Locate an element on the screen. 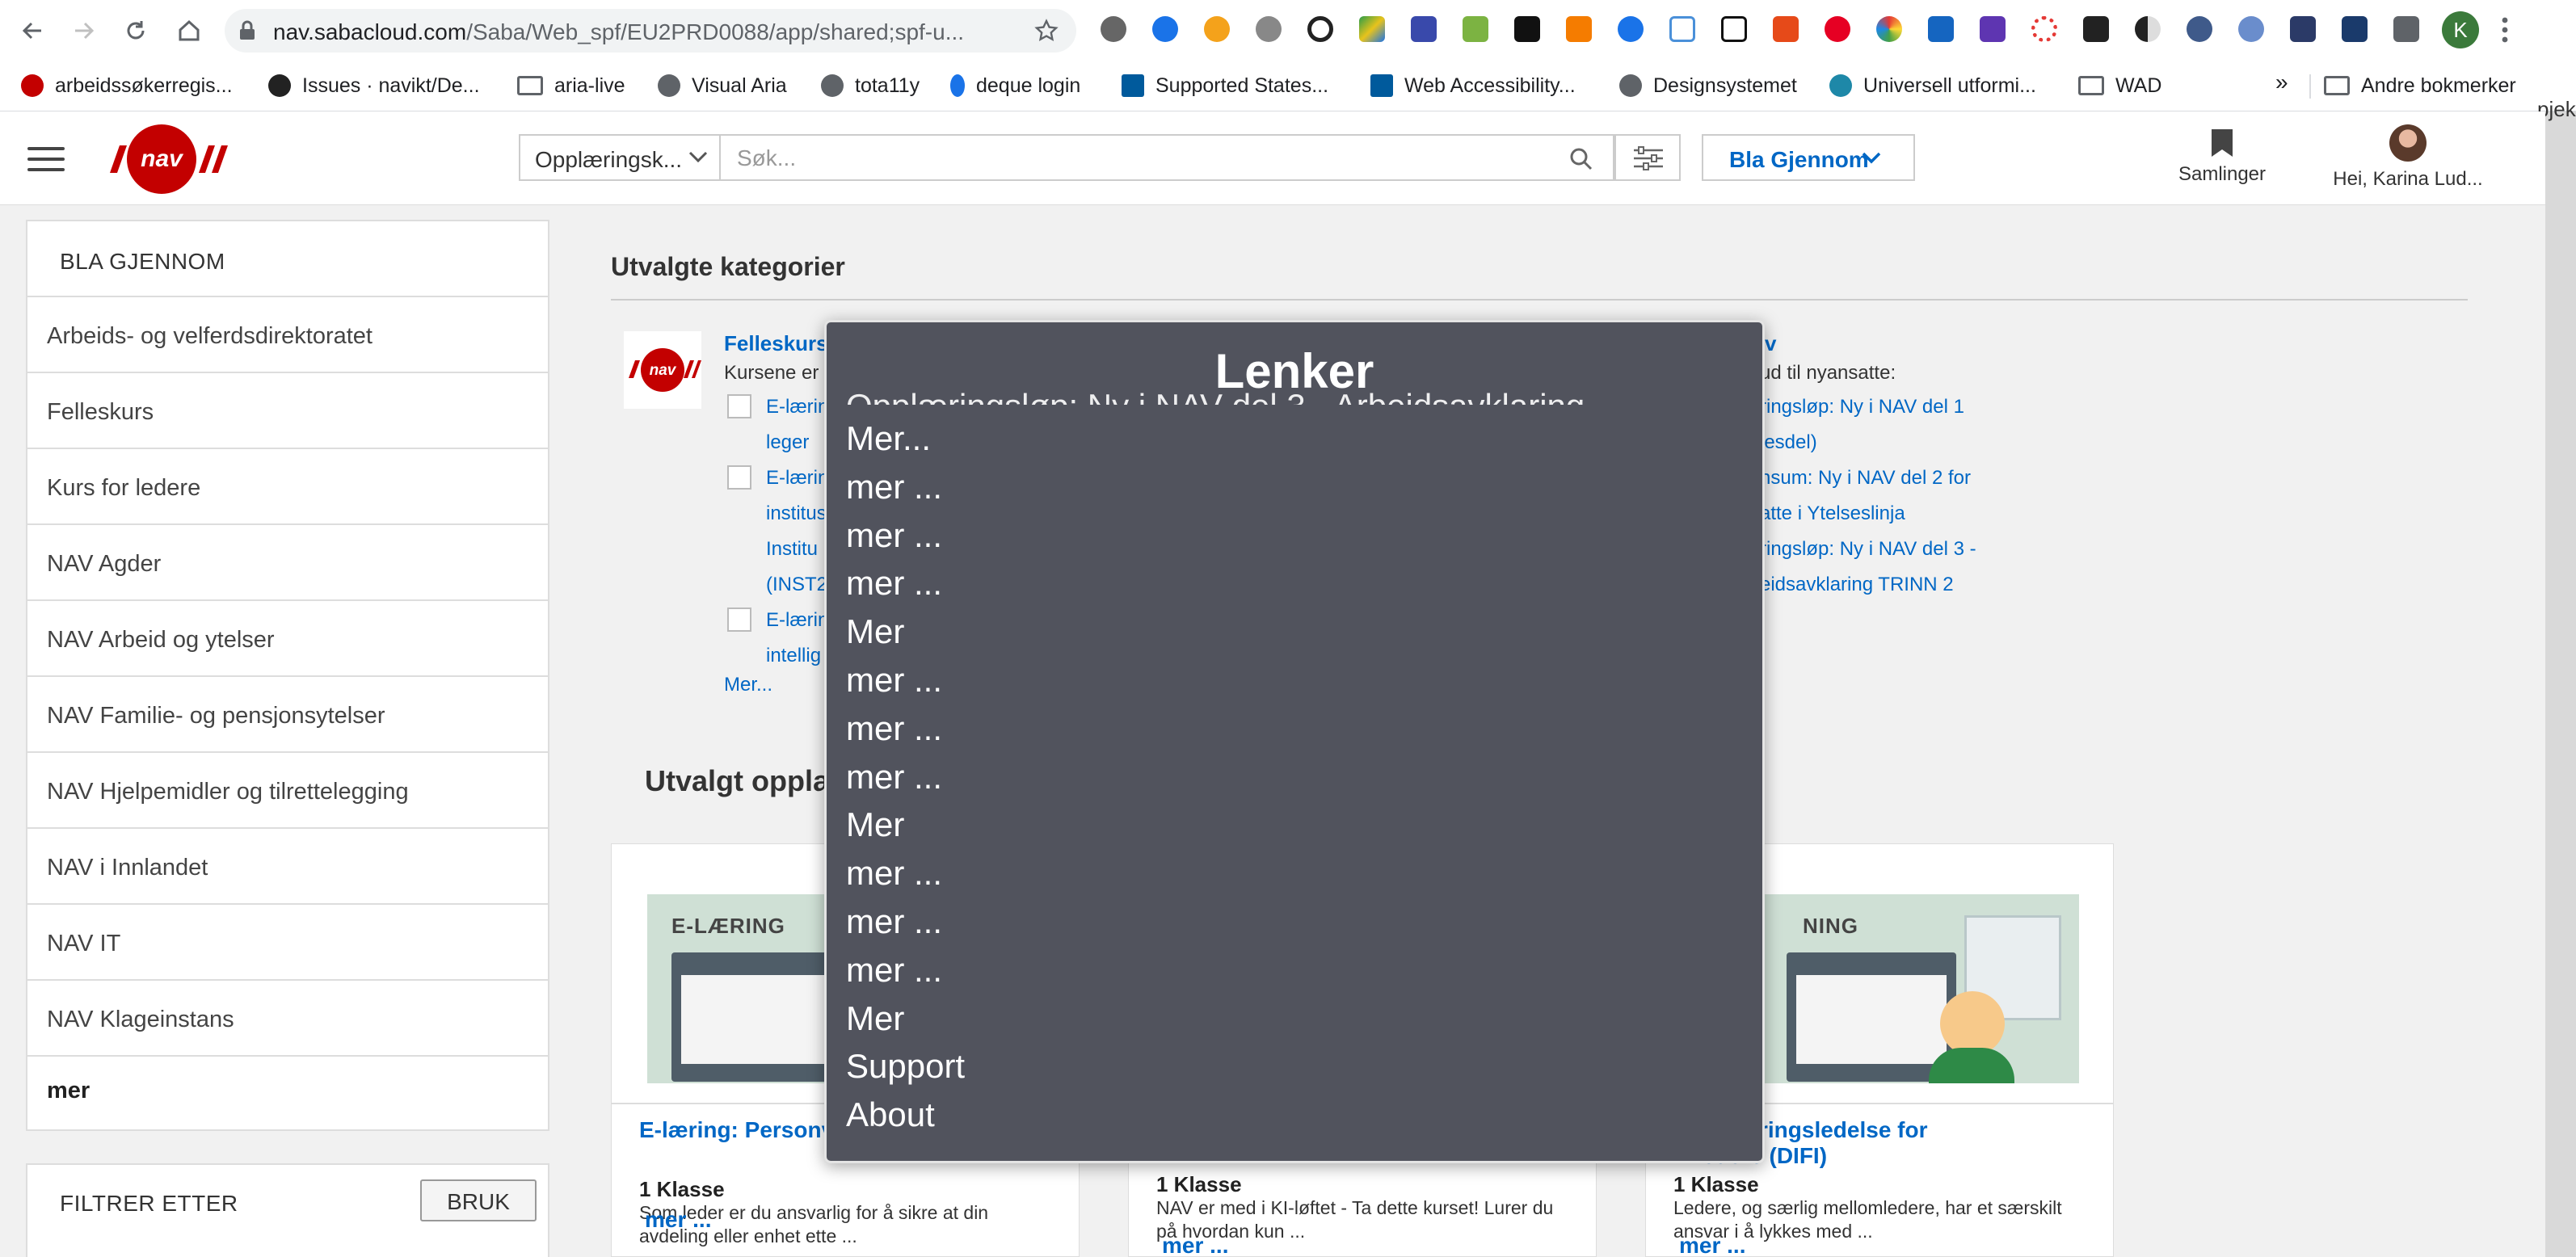  back-arrow-icon is located at coordinates (32, 31).